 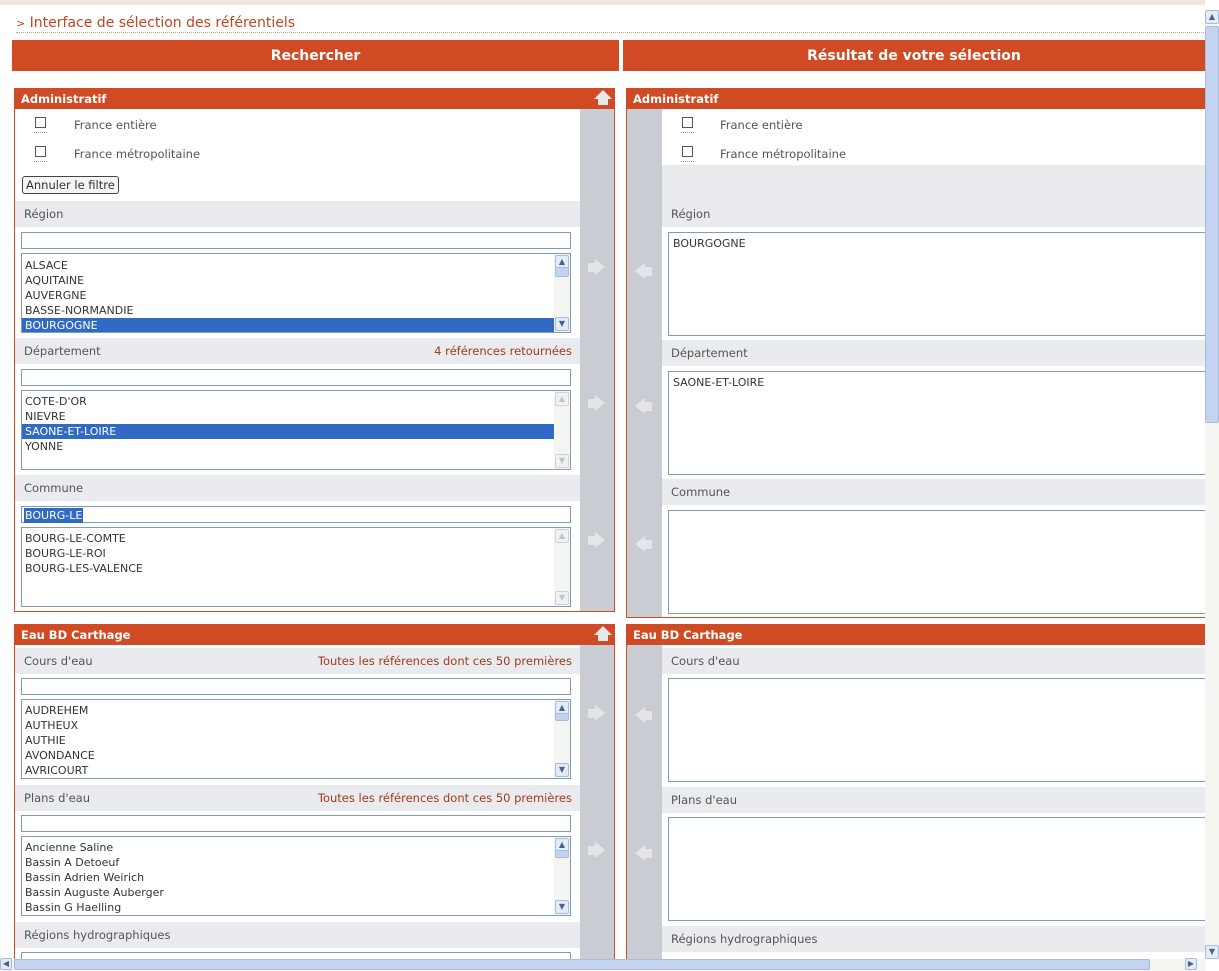 What do you see at coordinates (40, 151) in the screenshot?
I see `checkbox-france-metropolitaine` at bounding box center [40, 151].